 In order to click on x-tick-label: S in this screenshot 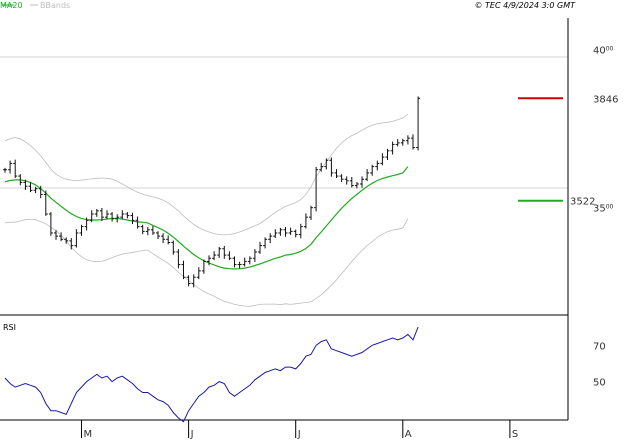, I will do `click(515, 434)`.